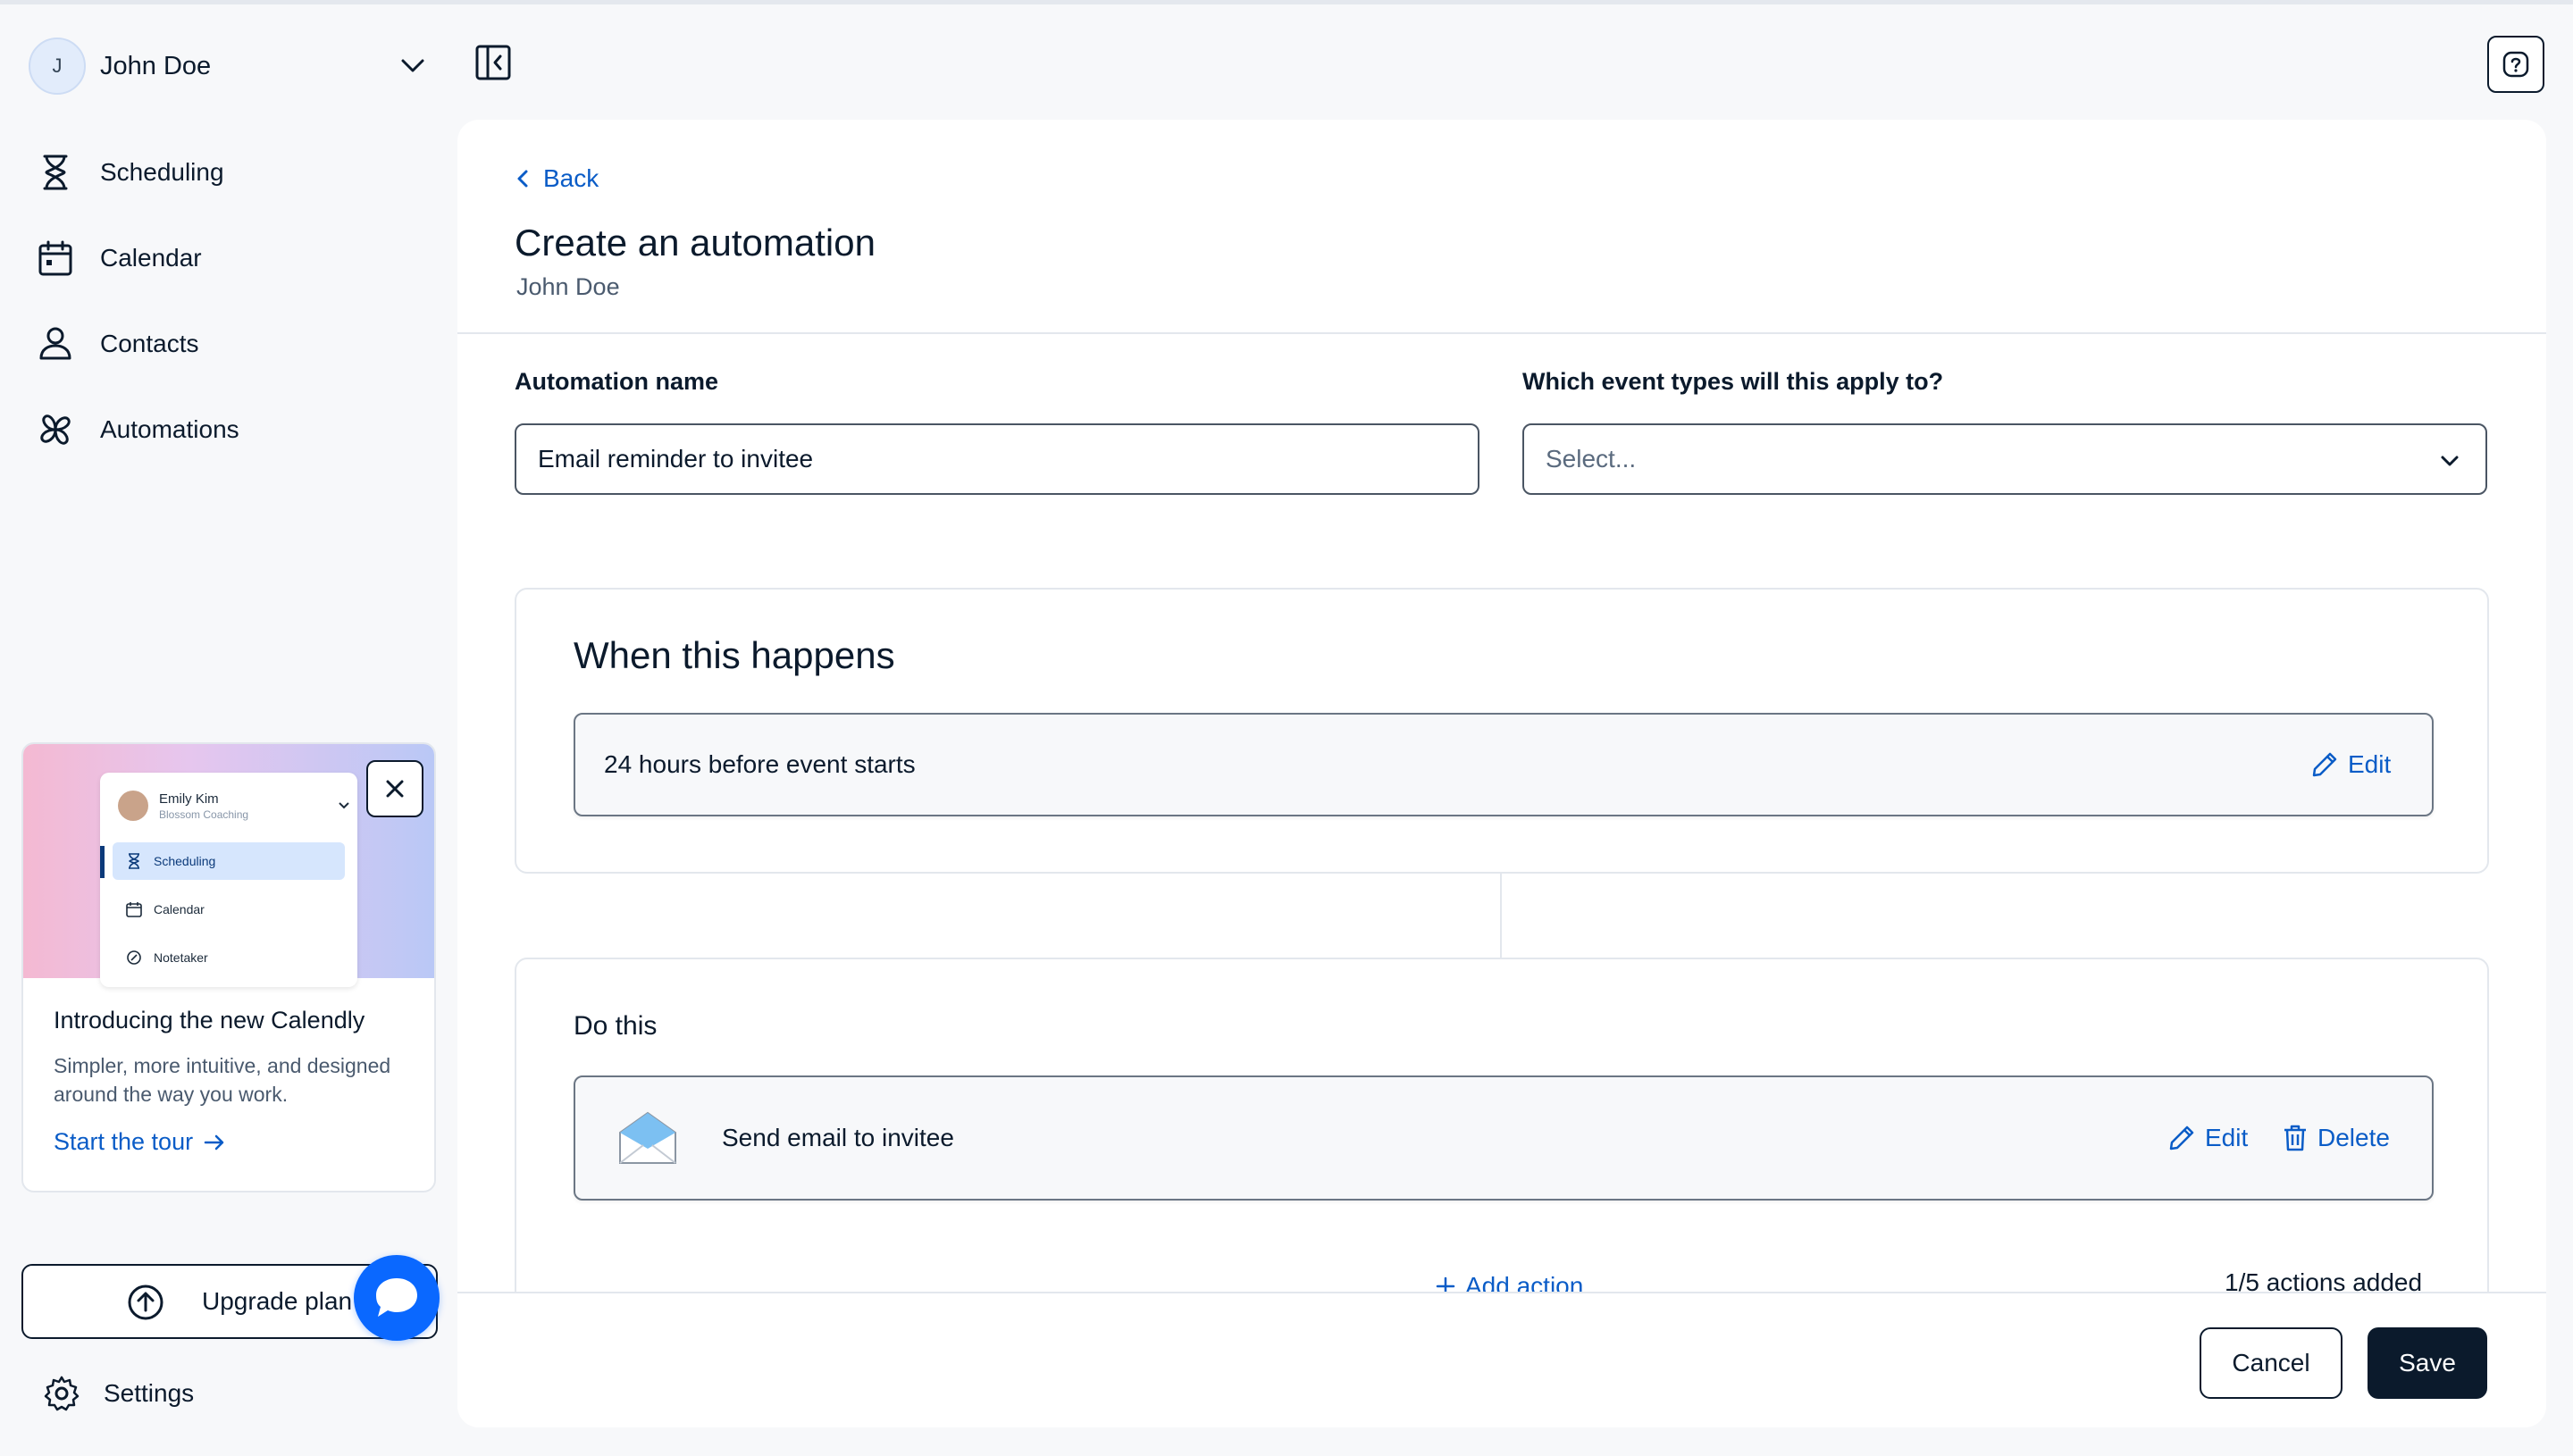 The image size is (2573, 1456). I want to click on page-title: Create an automation, so click(695, 243).